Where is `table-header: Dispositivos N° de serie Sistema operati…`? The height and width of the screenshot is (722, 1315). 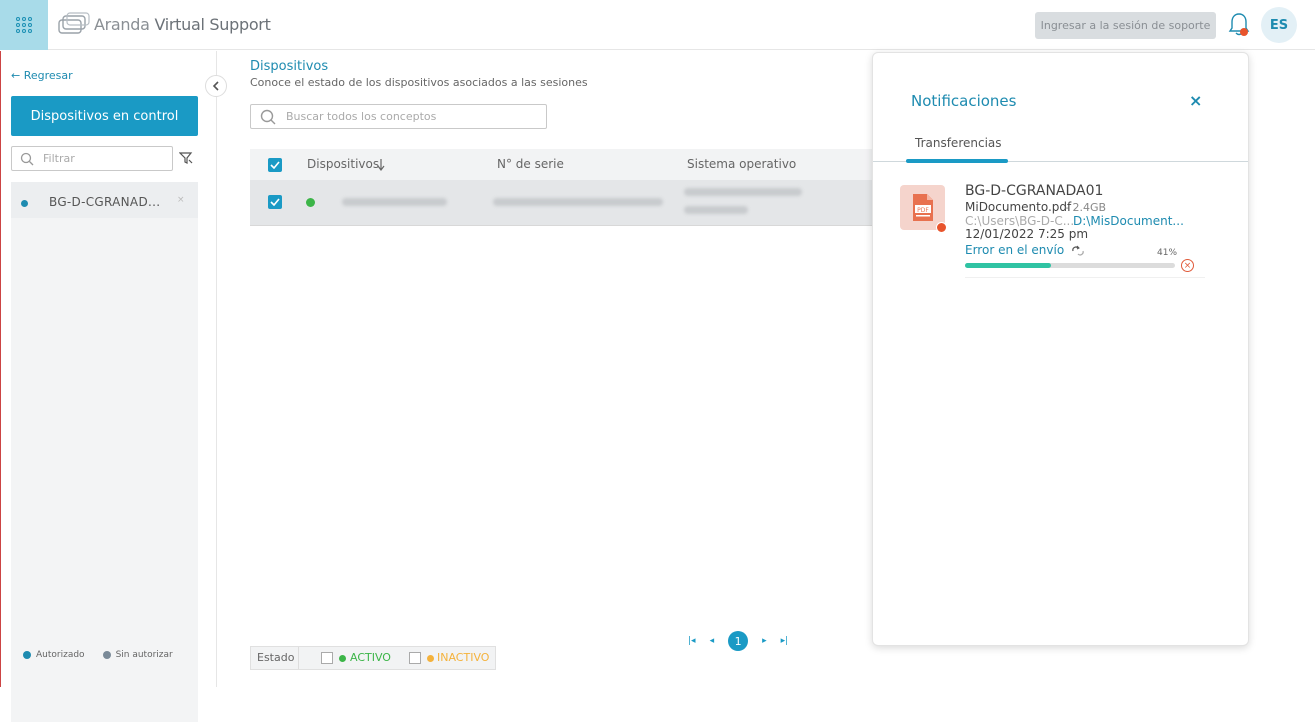 table-header: Dispositivos N° de serie Sistema operati… is located at coordinates (562, 164).